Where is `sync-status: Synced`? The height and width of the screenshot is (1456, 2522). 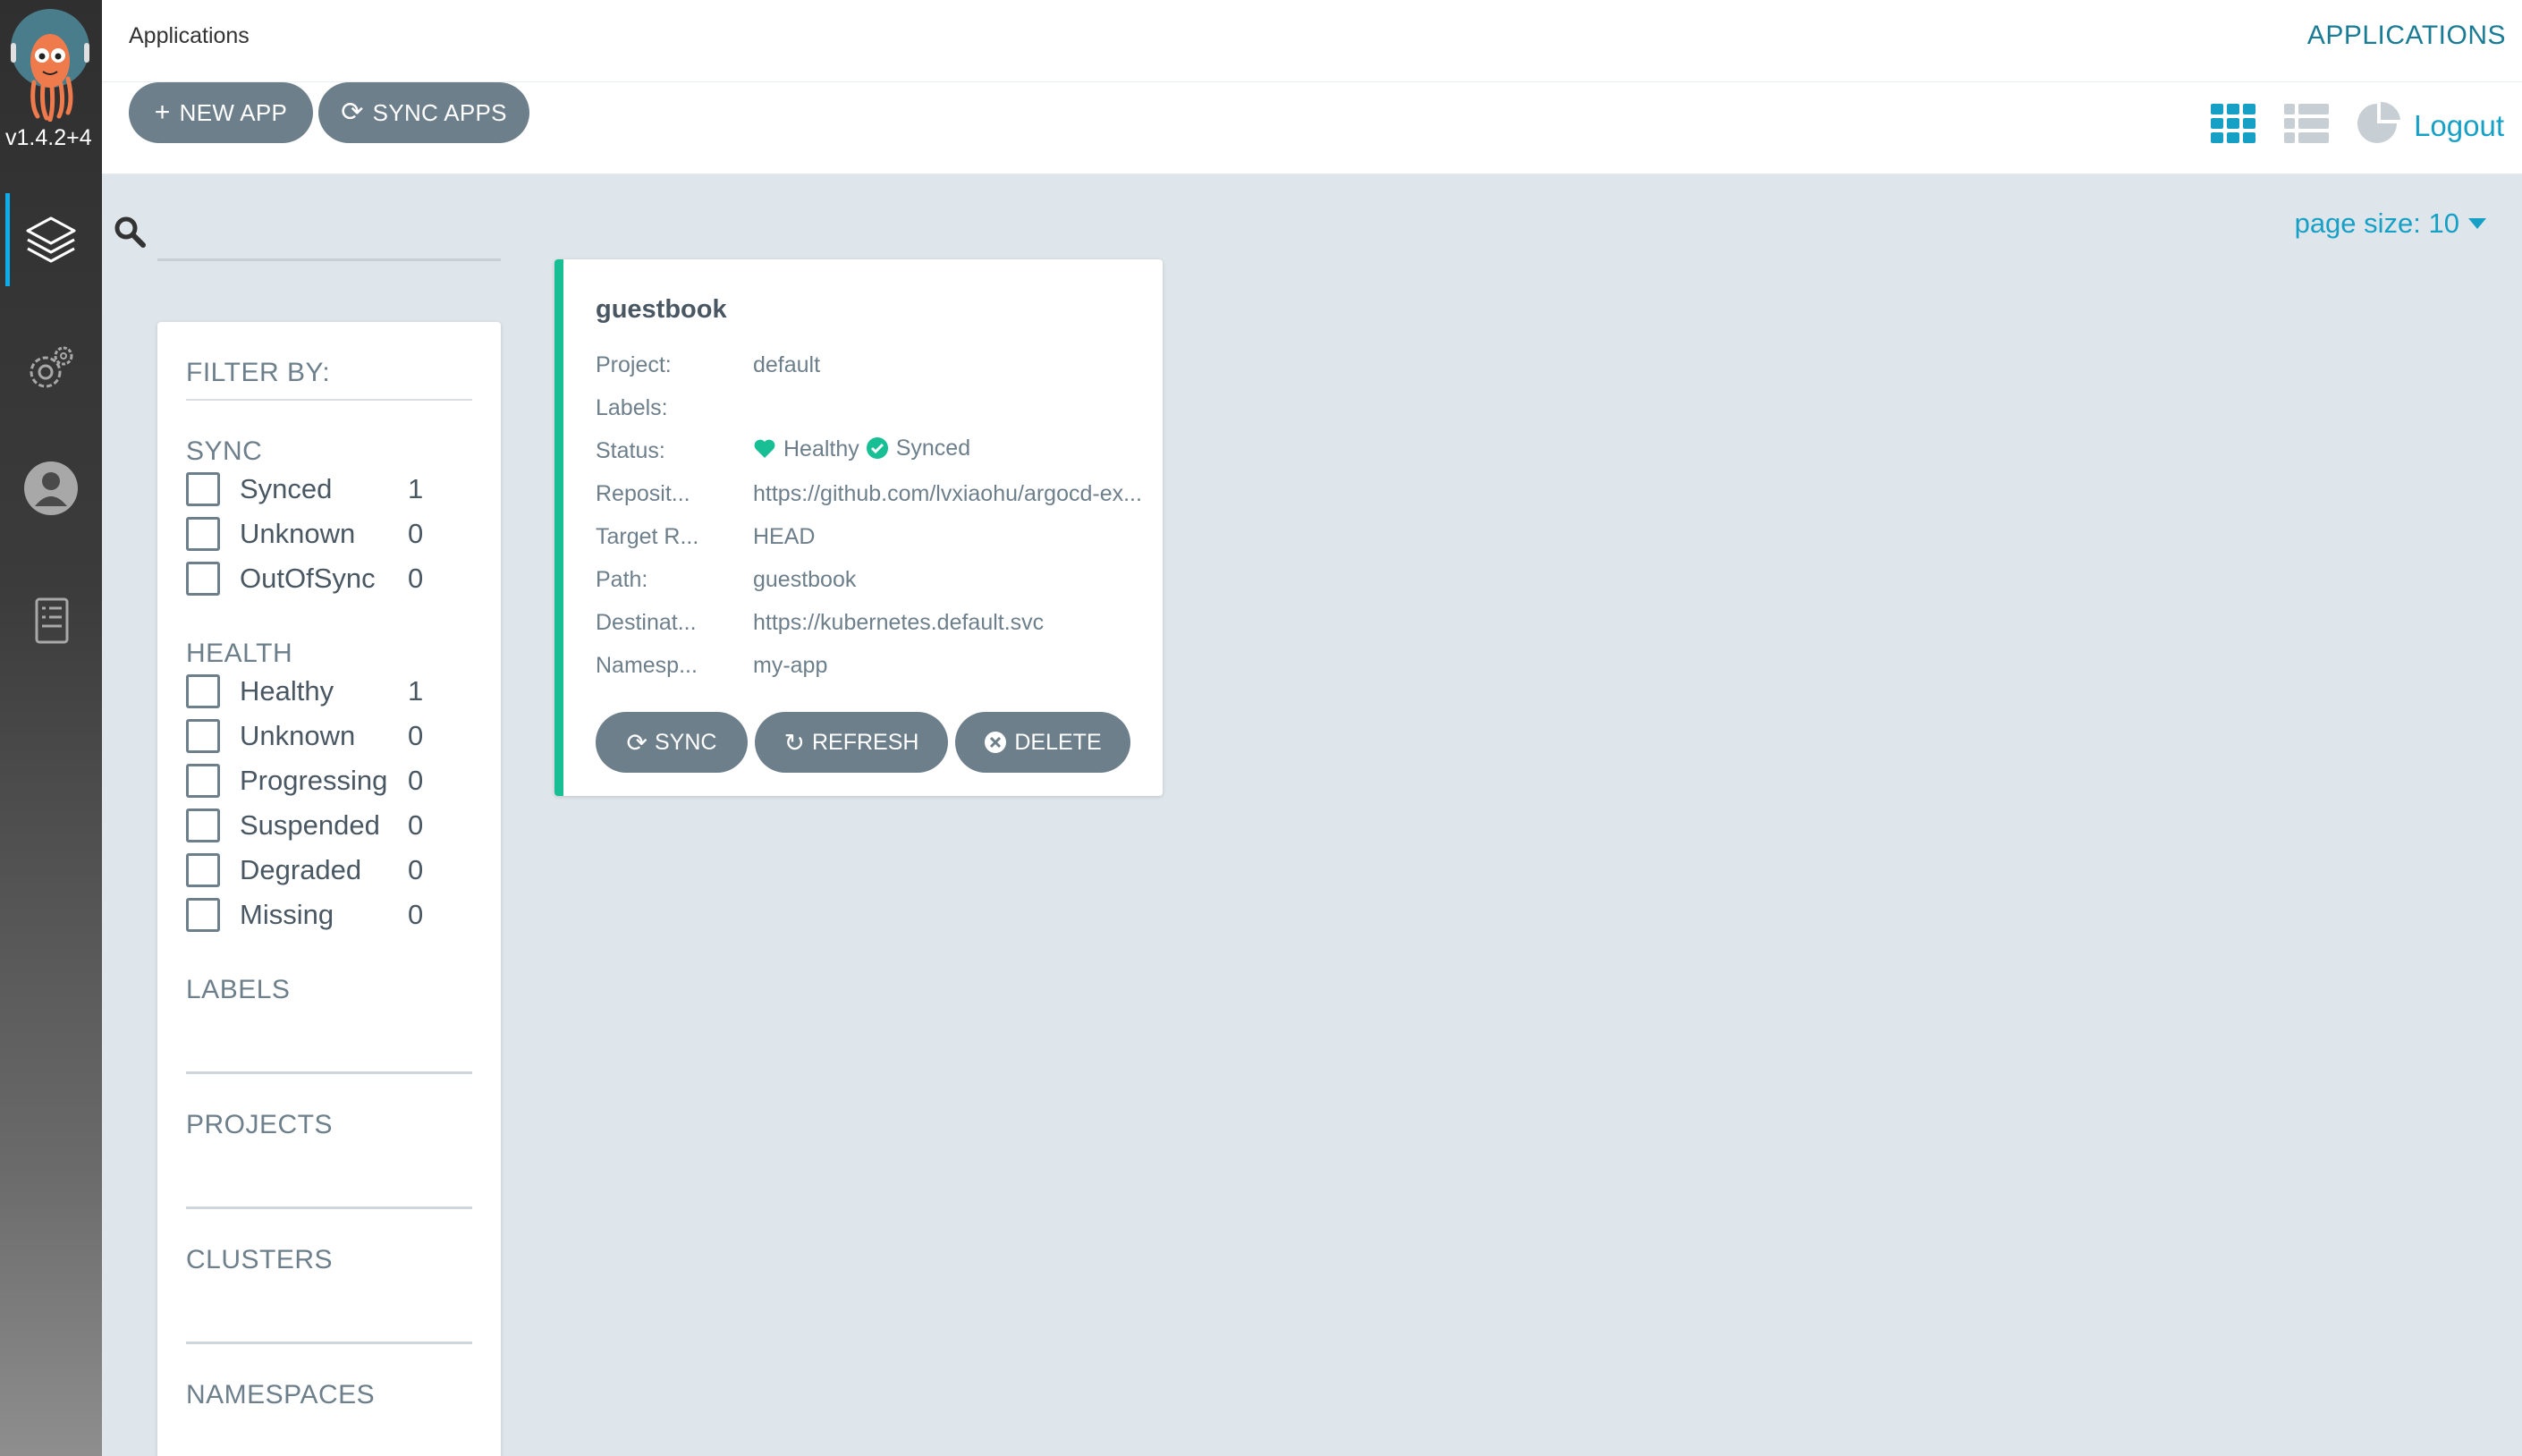
sync-status: Synced is located at coordinates (918, 448).